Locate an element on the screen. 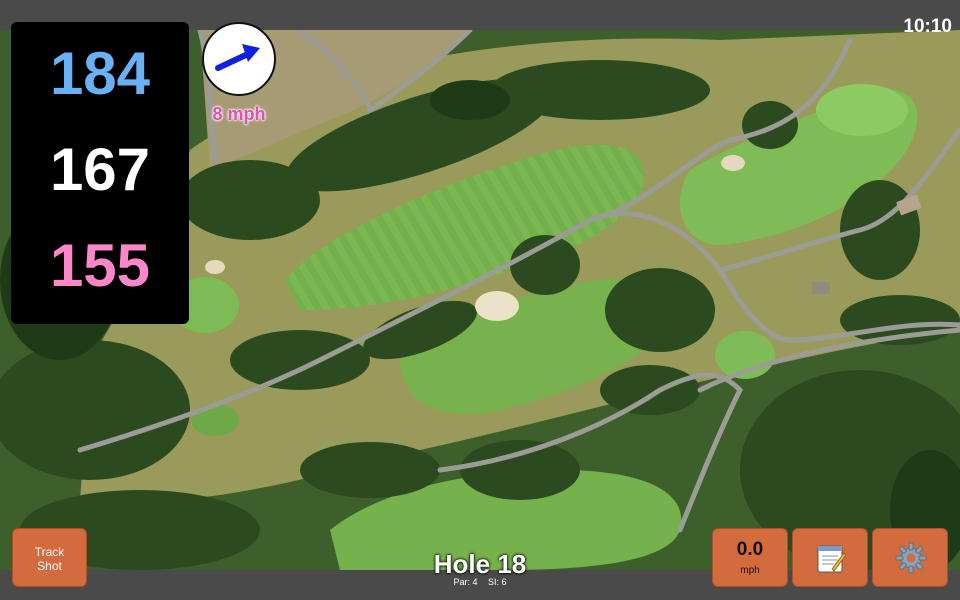 This screenshot has height=600, width=960. par-label: Par: 4 is located at coordinates (465, 582).